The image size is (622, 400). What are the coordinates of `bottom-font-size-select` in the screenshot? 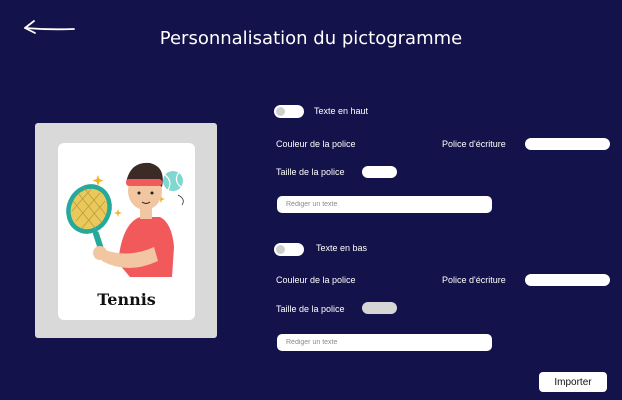 It's located at (379, 308).